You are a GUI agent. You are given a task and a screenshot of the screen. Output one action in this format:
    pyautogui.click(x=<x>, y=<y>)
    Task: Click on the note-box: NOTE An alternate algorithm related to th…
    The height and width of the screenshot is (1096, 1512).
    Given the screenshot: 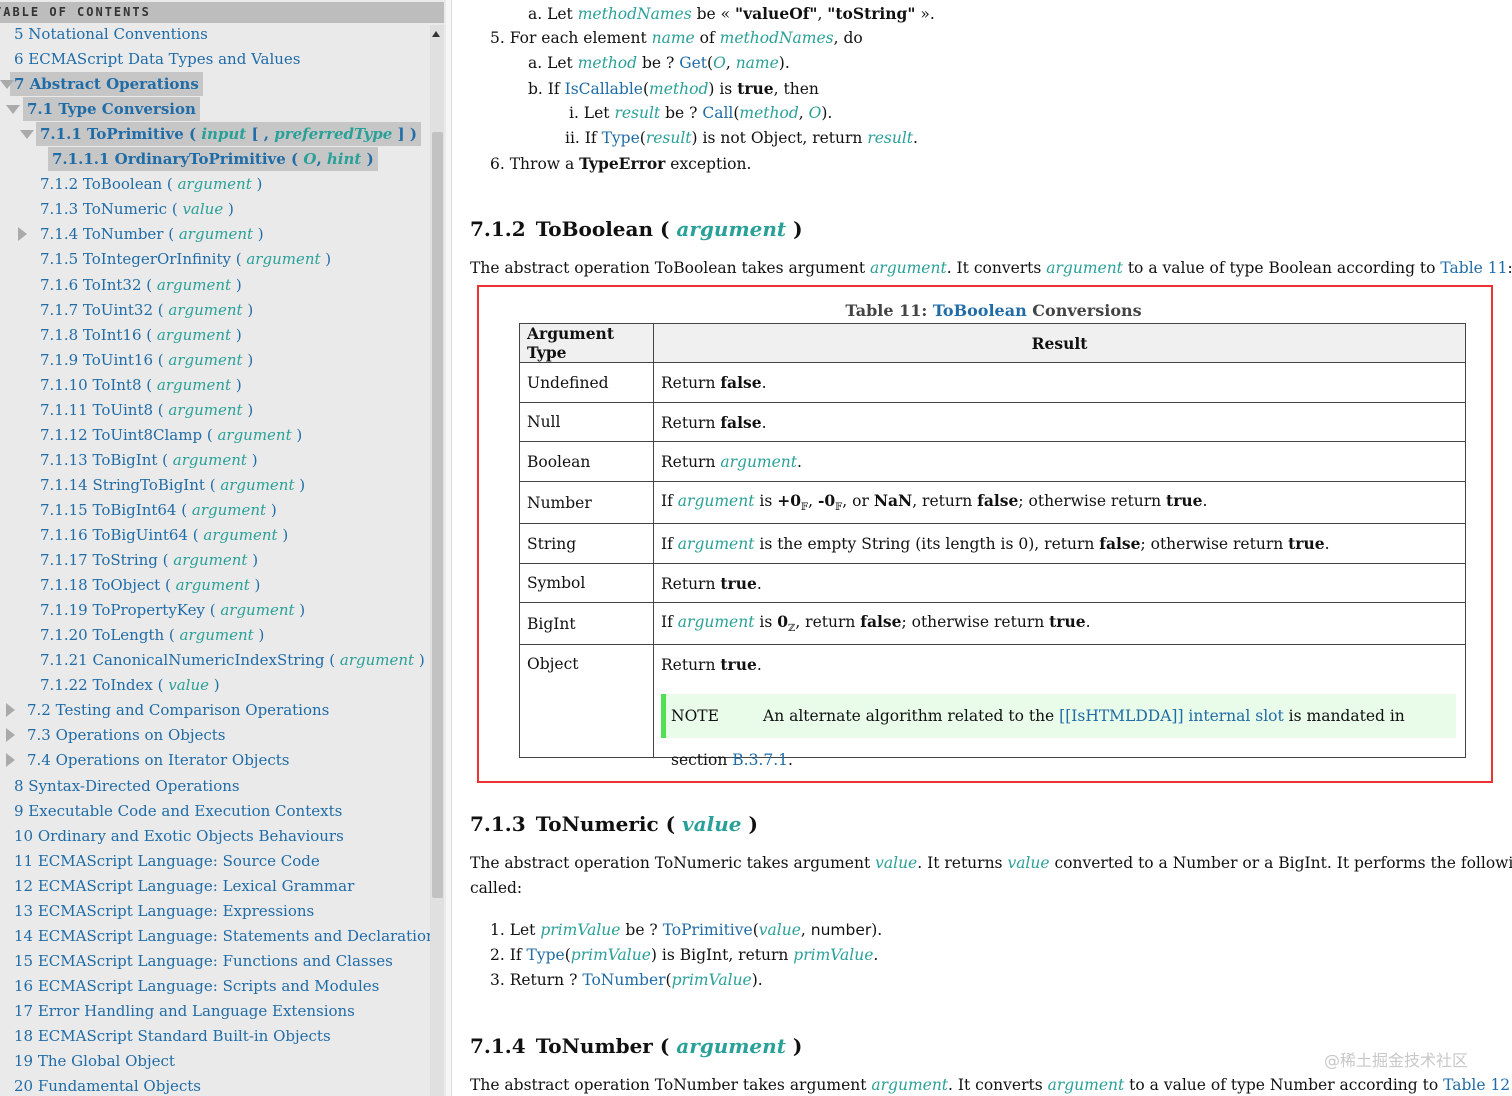 What is the action you would take?
    pyautogui.click(x=1058, y=731)
    